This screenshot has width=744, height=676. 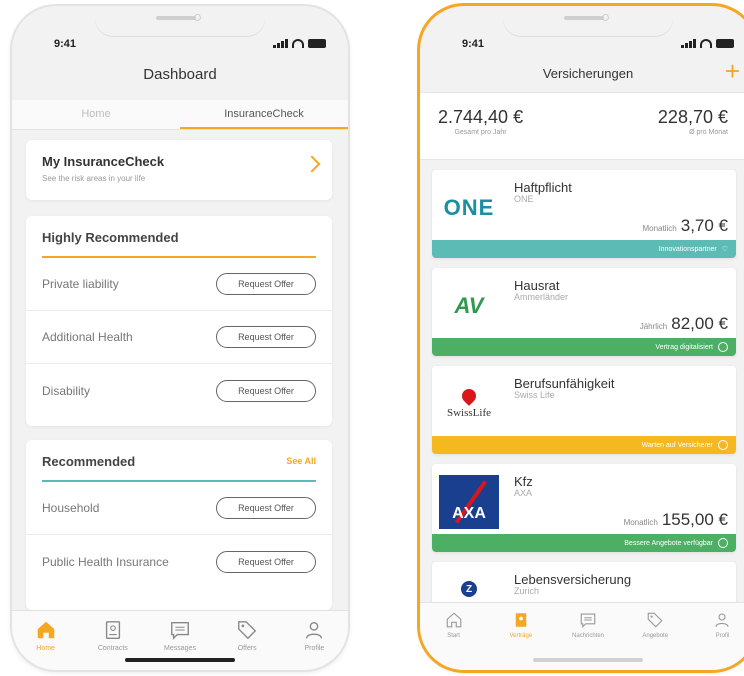 What do you see at coordinates (677, 445) in the screenshot?
I see `status-band-text: Warten auf Versicherer` at bounding box center [677, 445].